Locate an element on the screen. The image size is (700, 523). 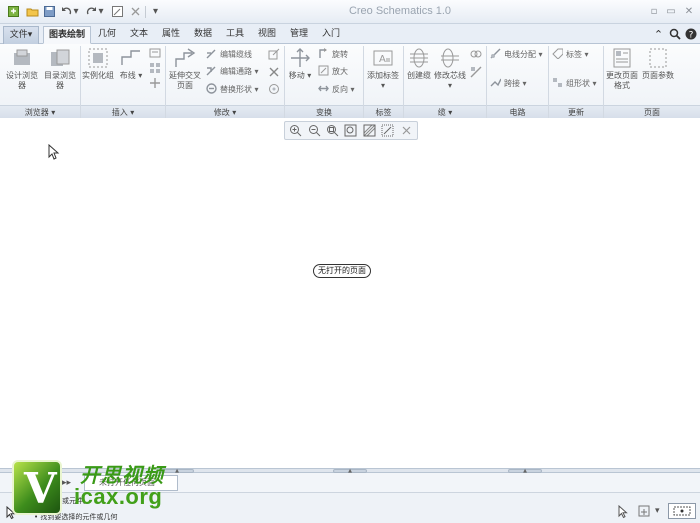
close-toolbar-icon is located at coordinates (406, 130).